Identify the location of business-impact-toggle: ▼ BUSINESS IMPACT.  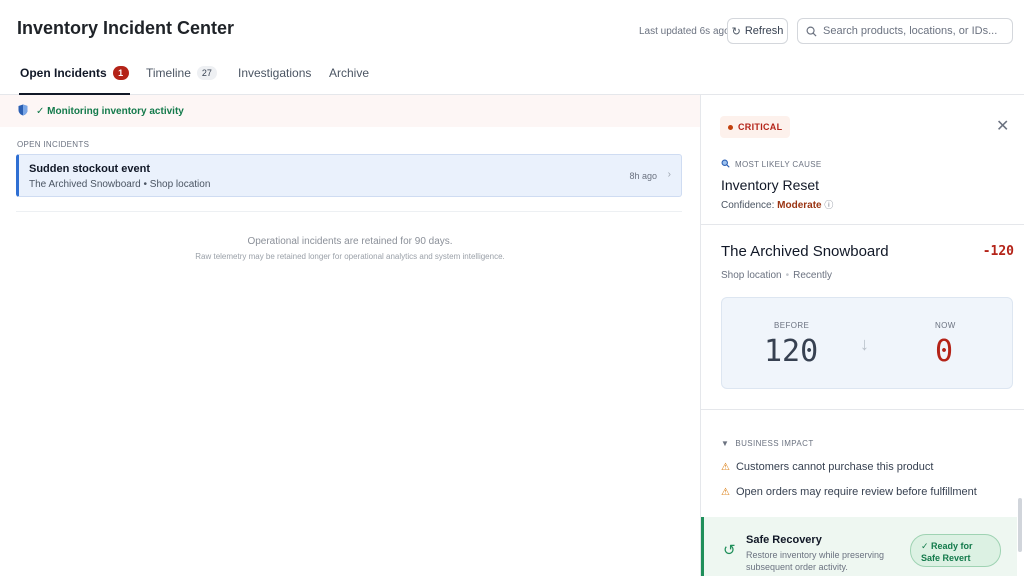
(767, 443).